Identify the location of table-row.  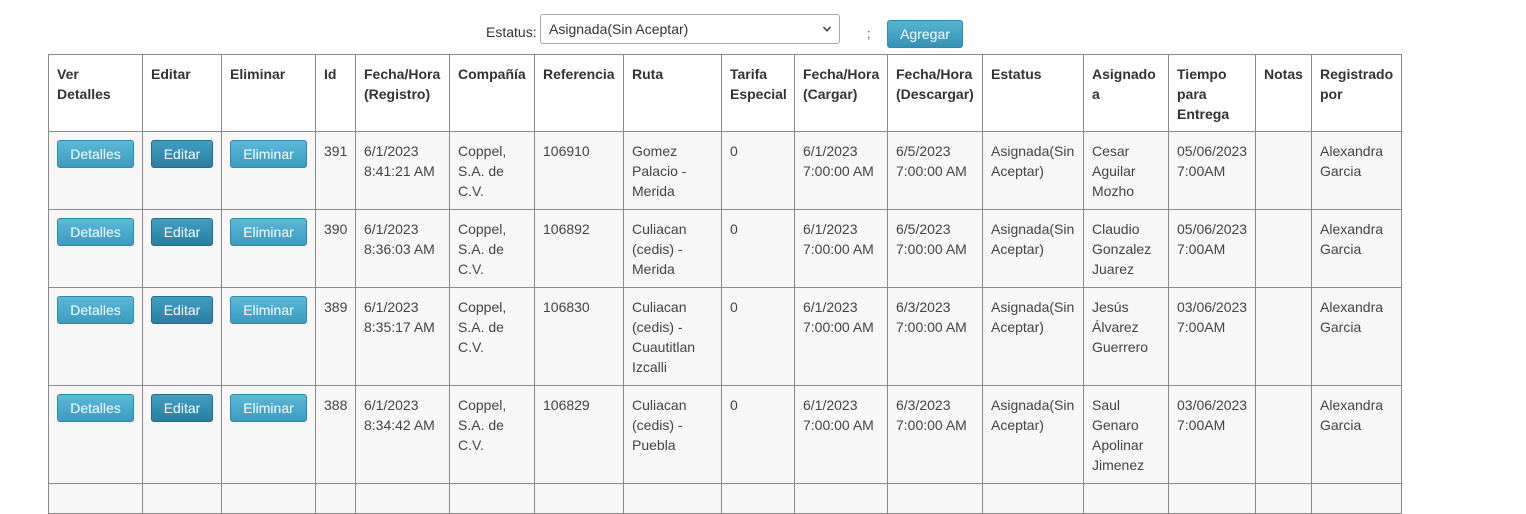
(725, 498).